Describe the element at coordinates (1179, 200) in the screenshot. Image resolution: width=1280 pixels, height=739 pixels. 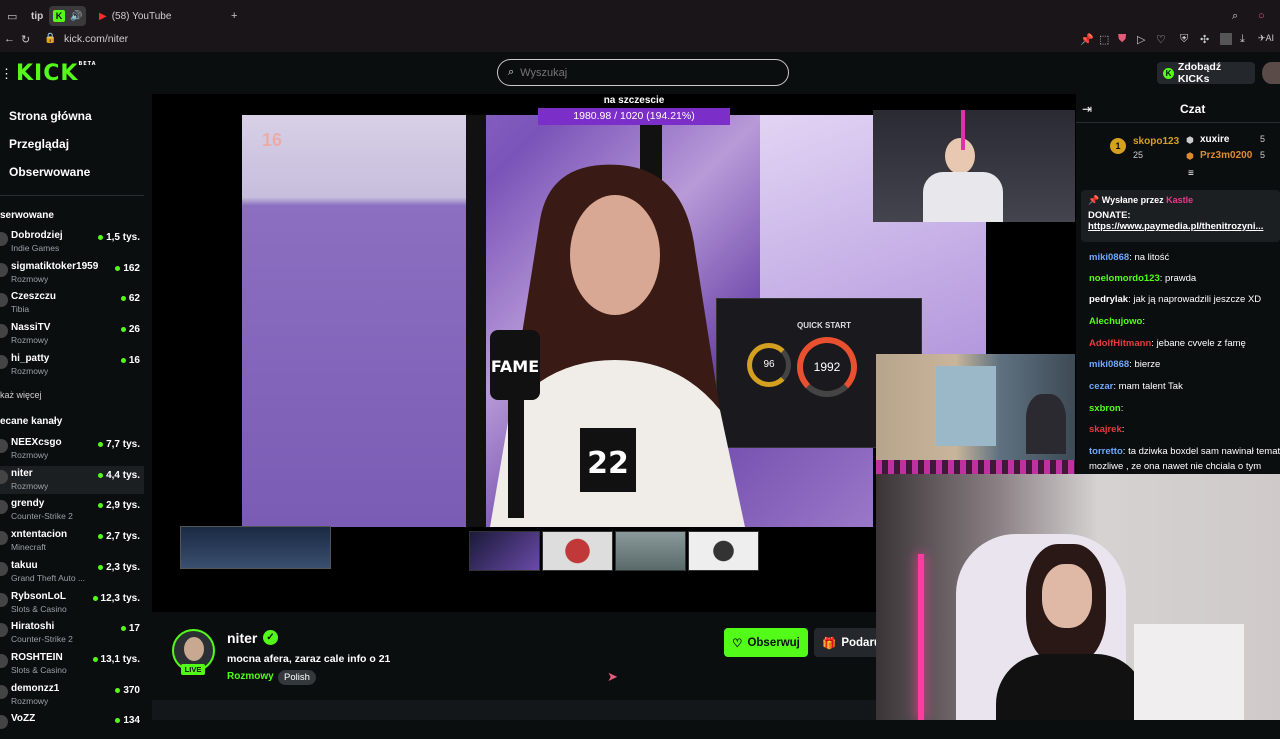
I see `pinned-sender: Kastle` at that location.